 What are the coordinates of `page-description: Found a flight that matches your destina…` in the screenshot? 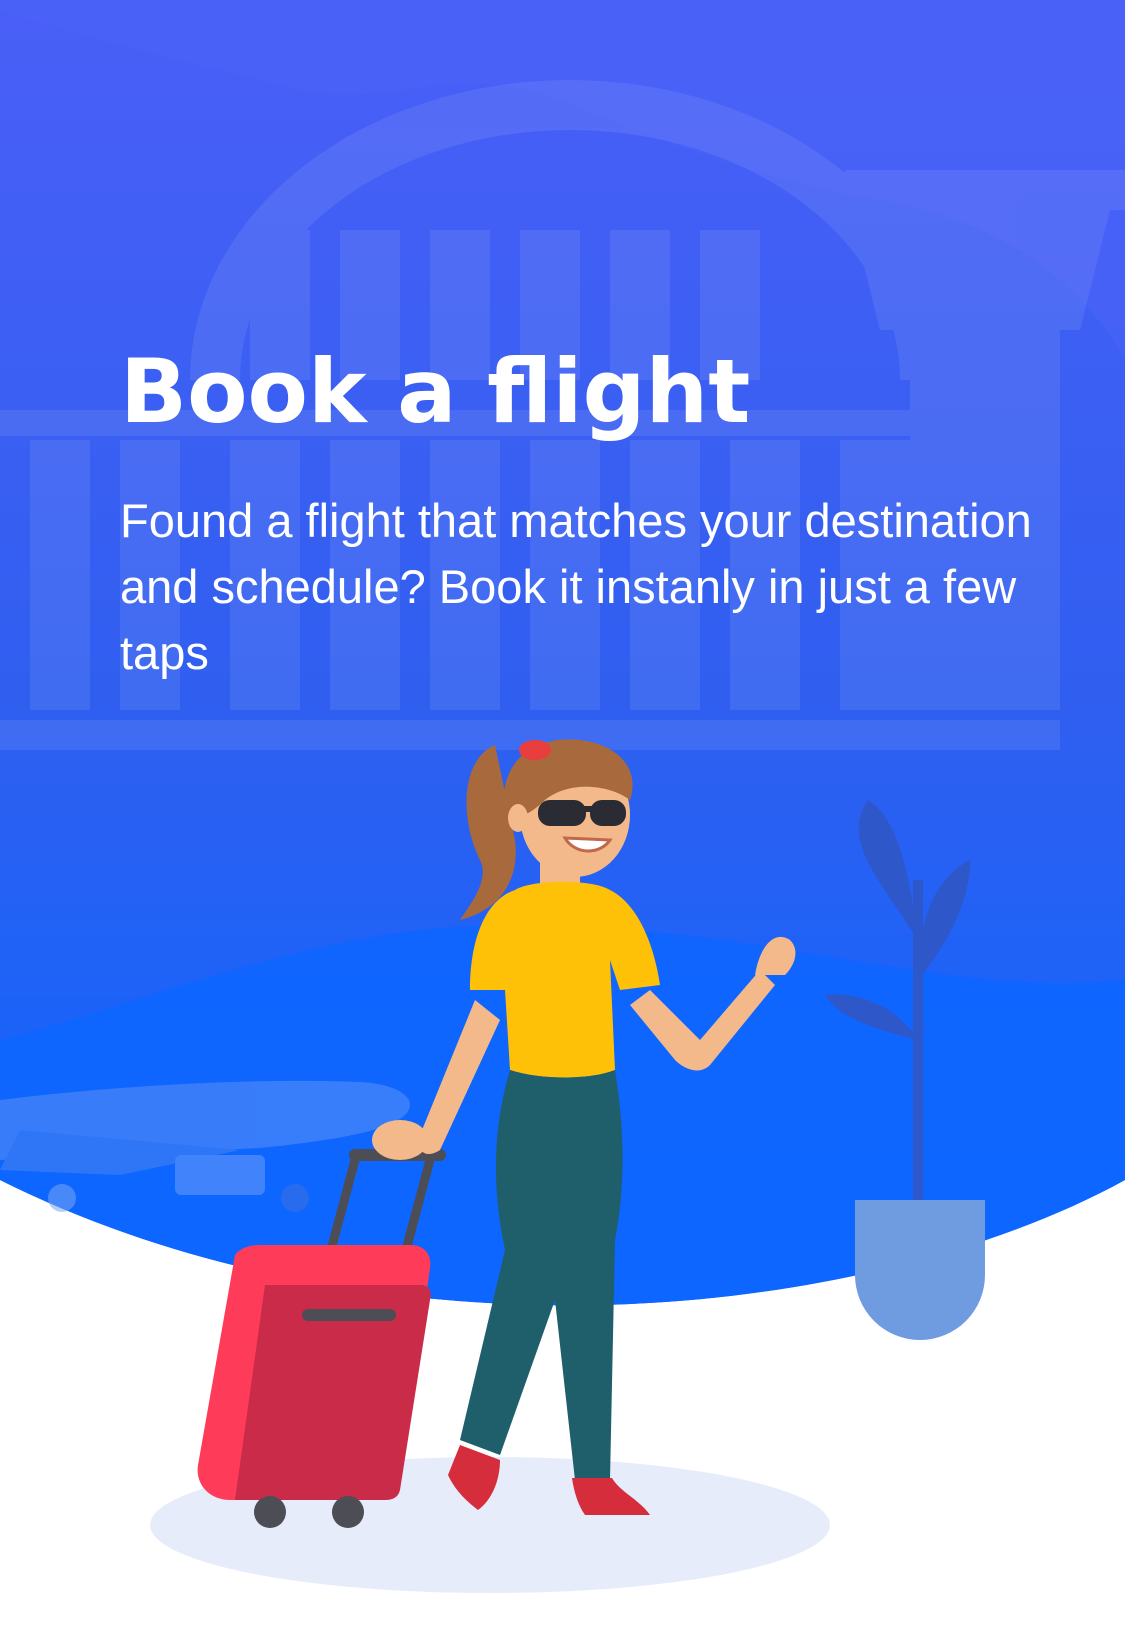 It's located at (576, 586).